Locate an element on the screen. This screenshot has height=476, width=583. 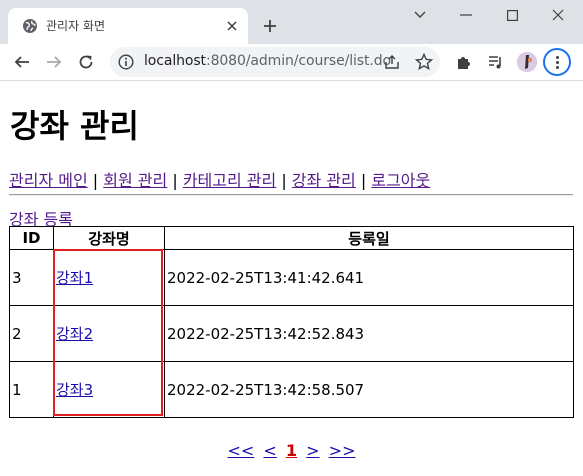
tab-search-button is located at coordinates (420, 15).